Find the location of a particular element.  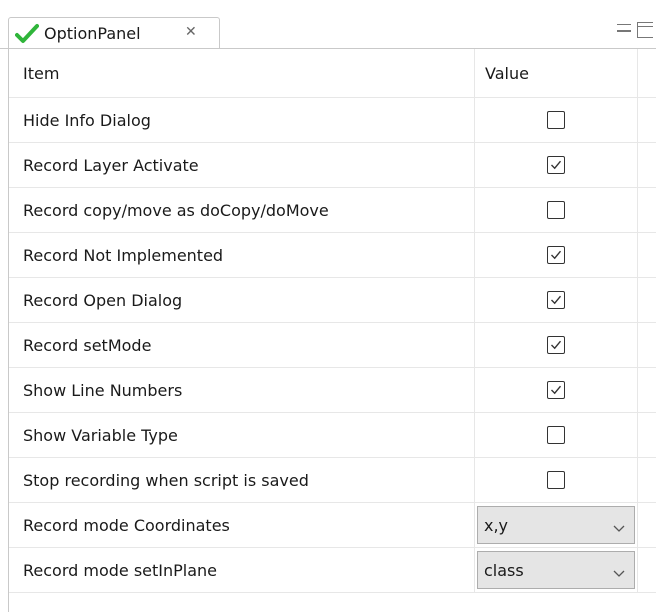

option-item-label: Show Line Numbers is located at coordinates (242, 390).